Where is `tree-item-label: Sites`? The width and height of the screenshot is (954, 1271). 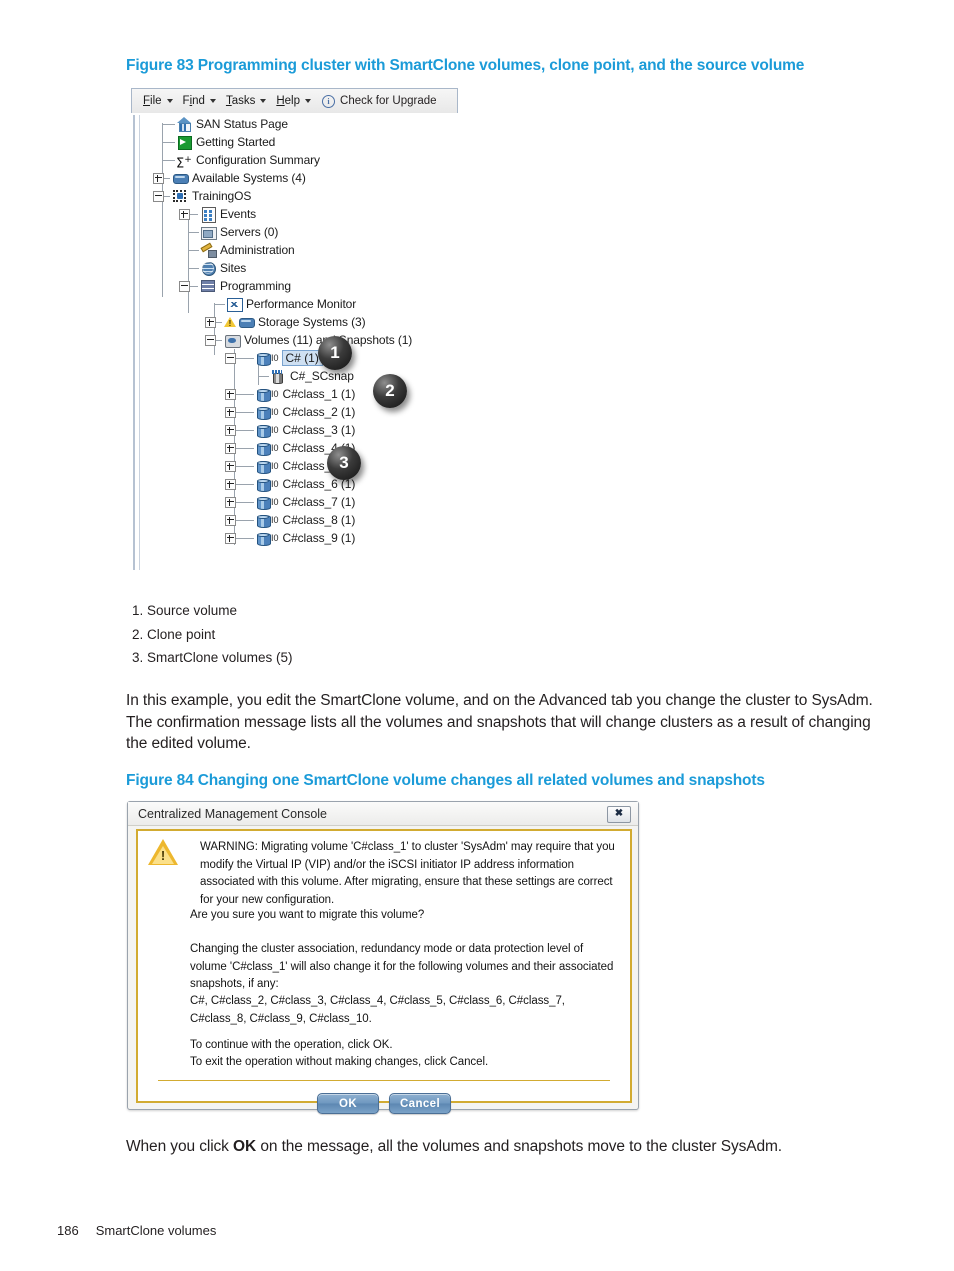 tree-item-label: Sites is located at coordinates (233, 268).